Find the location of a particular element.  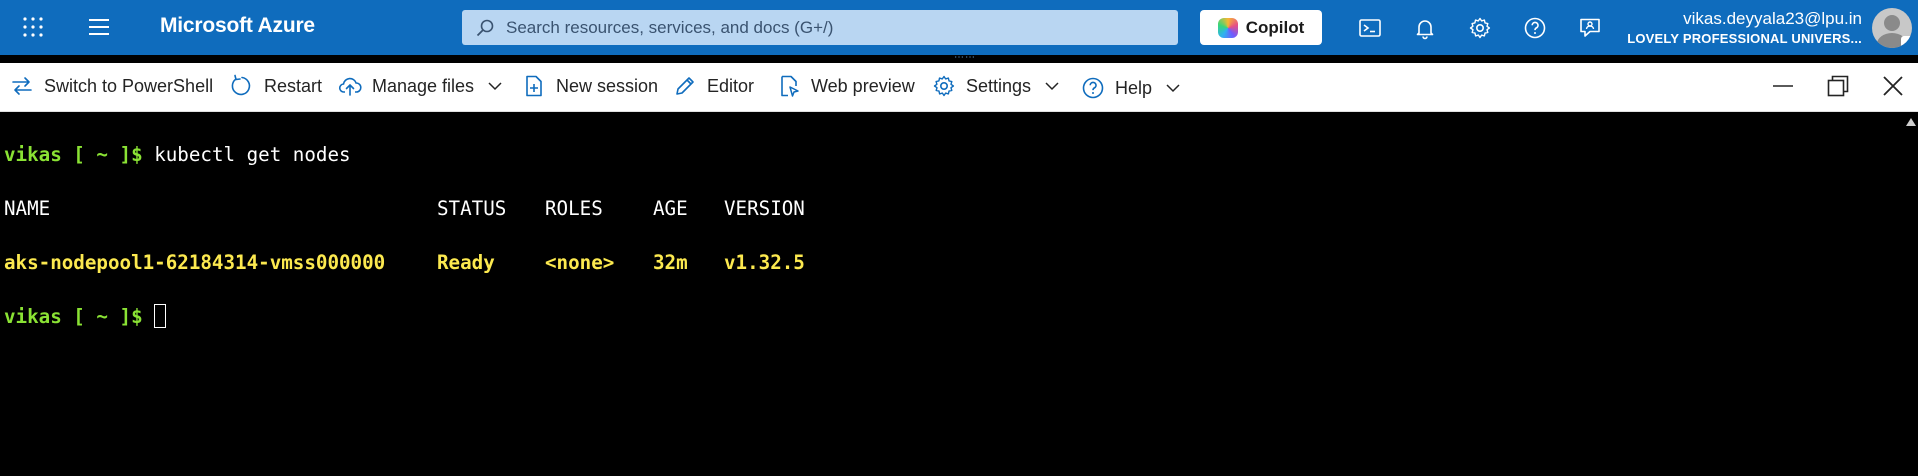

avatar is located at coordinates (1892, 28).